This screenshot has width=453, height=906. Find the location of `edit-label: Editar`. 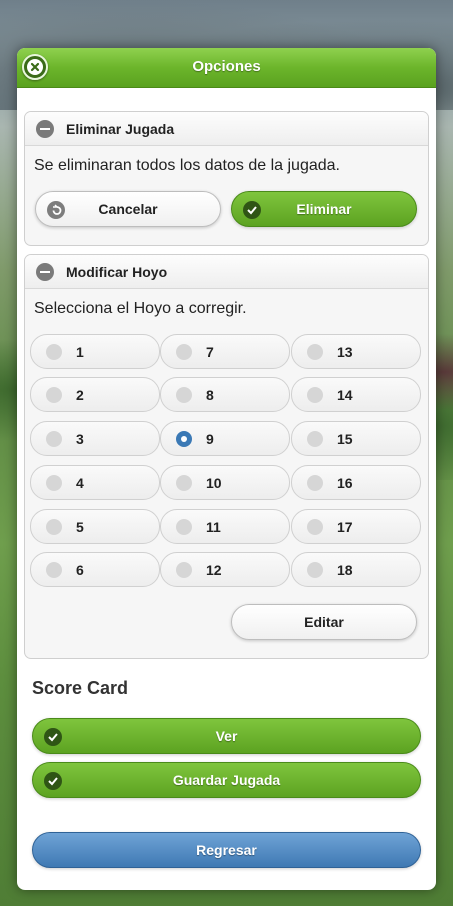

edit-label: Editar is located at coordinates (324, 622).